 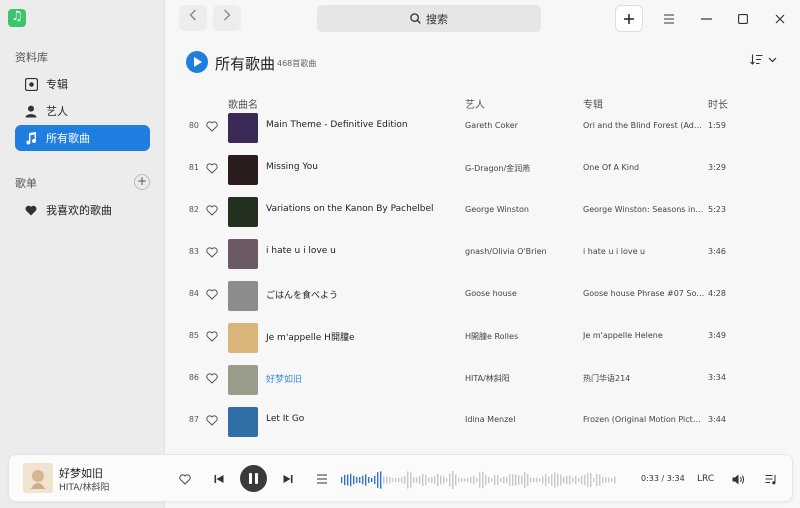 What do you see at coordinates (292, 167) in the screenshot?
I see `song-title: Missing You` at bounding box center [292, 167].